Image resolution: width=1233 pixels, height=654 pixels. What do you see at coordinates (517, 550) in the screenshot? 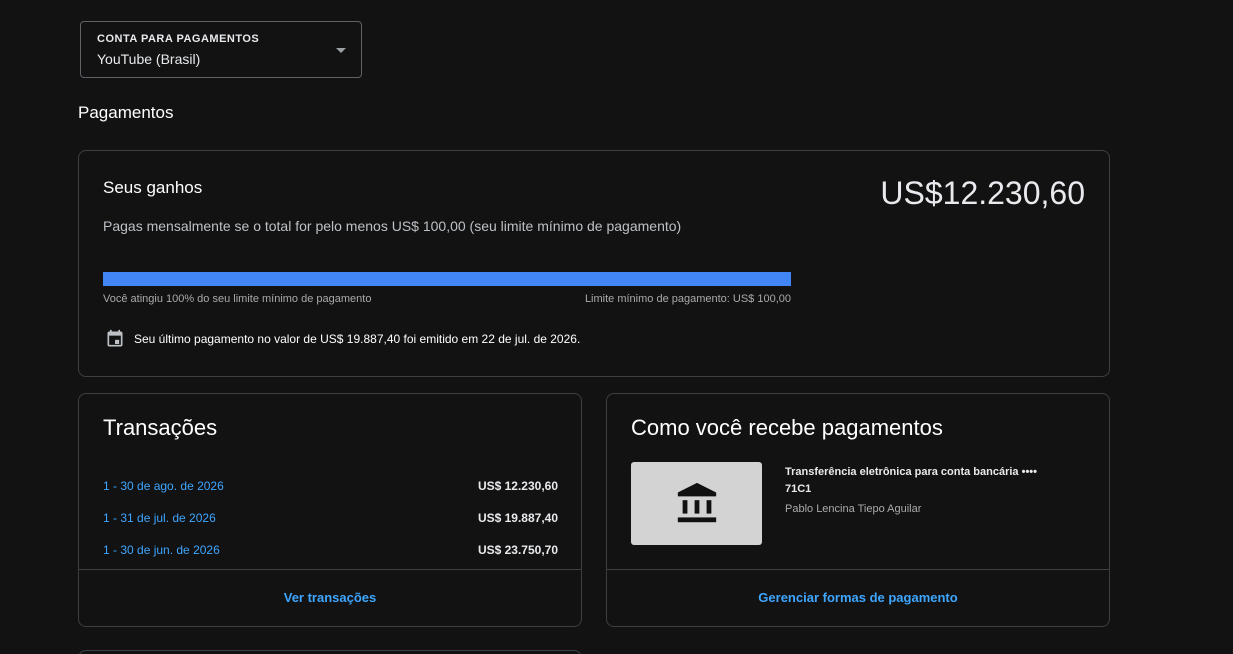
I see `transaction-amount: US$ 23.750,70` at bounding box center [517, 550].